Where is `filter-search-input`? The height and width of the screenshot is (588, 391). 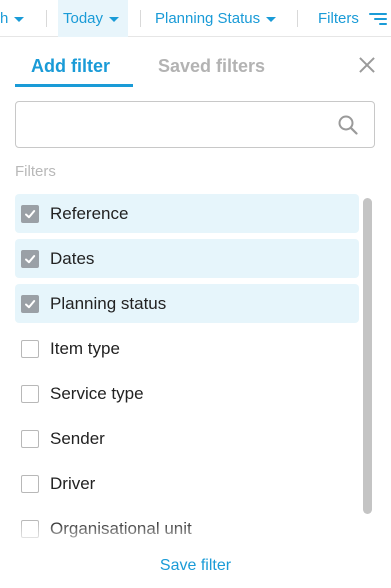
filter-search-input is located at coordinates (171, 124).